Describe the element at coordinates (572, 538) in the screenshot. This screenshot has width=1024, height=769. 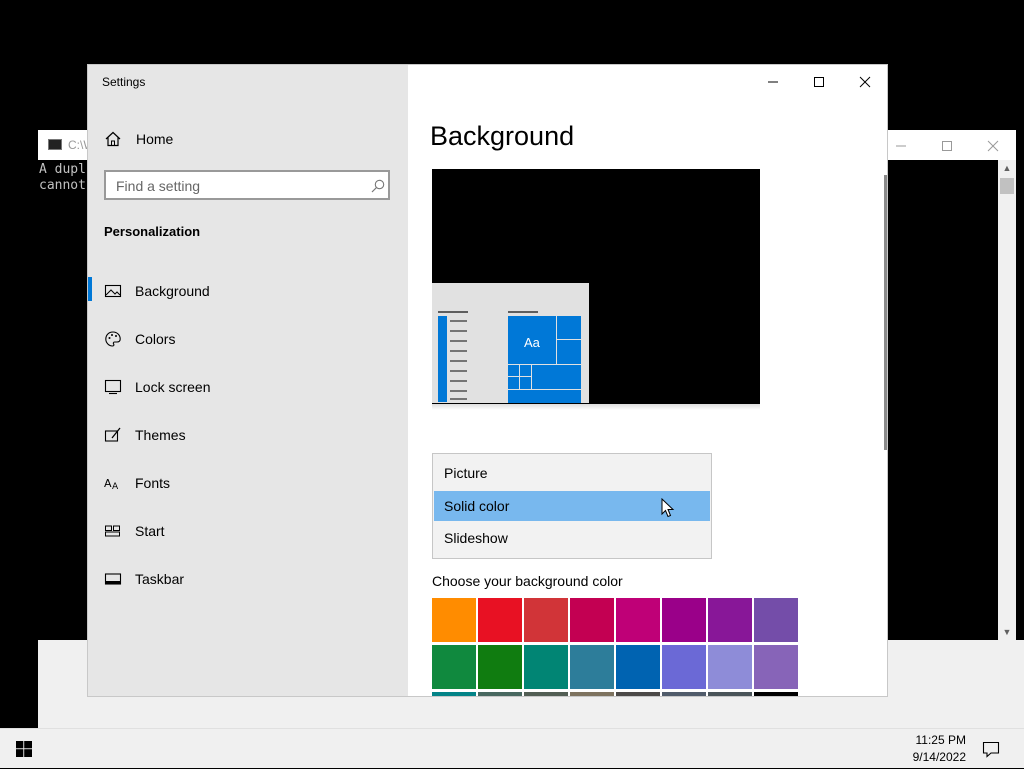
I see `dropdown-option-slideshow: Slideshow` at that location.